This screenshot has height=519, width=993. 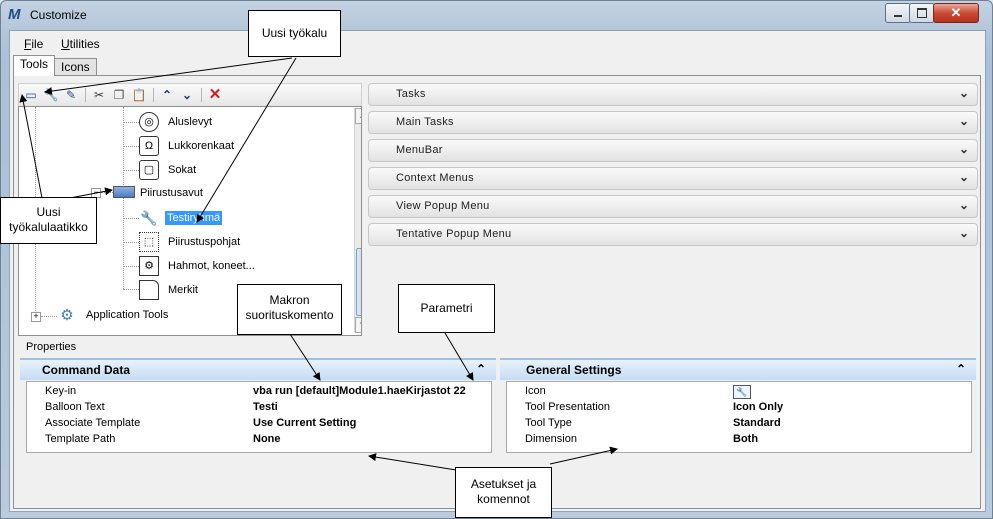 I want to click on callout-parameter: Parametri, so click(x=446, y=308).